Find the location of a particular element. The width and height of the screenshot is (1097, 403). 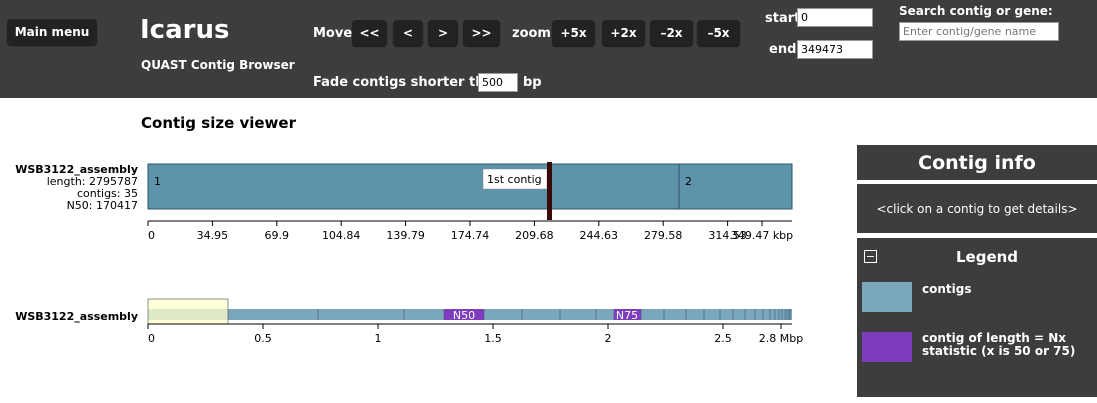

overview-tick-label: 1 is located at coordinates (378, 338).